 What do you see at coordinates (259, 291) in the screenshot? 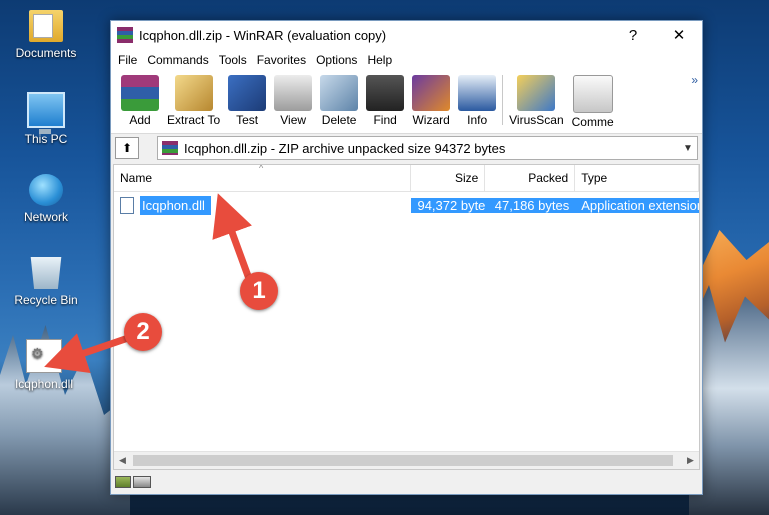
I see `step-1-badge: 1` at bounding box center [259, 291].